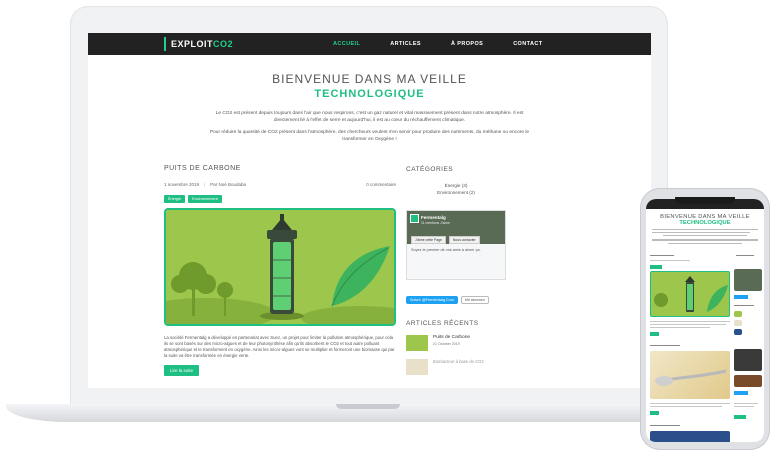 This screenshot has height=452, width=770. I want to click on logo-accent: CO2, so click(223, 44).